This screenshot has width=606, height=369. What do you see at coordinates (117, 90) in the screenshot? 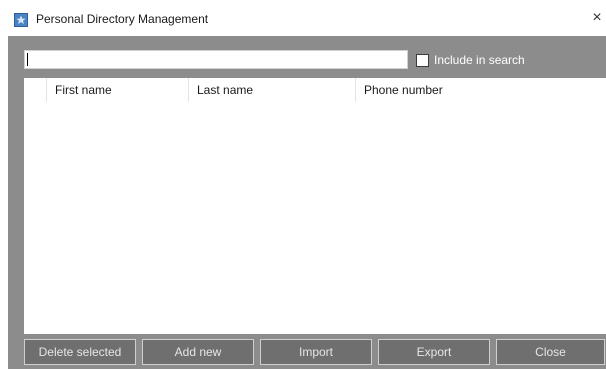
I see `column-header-first-name: First name` at bounding box center [117, 90].